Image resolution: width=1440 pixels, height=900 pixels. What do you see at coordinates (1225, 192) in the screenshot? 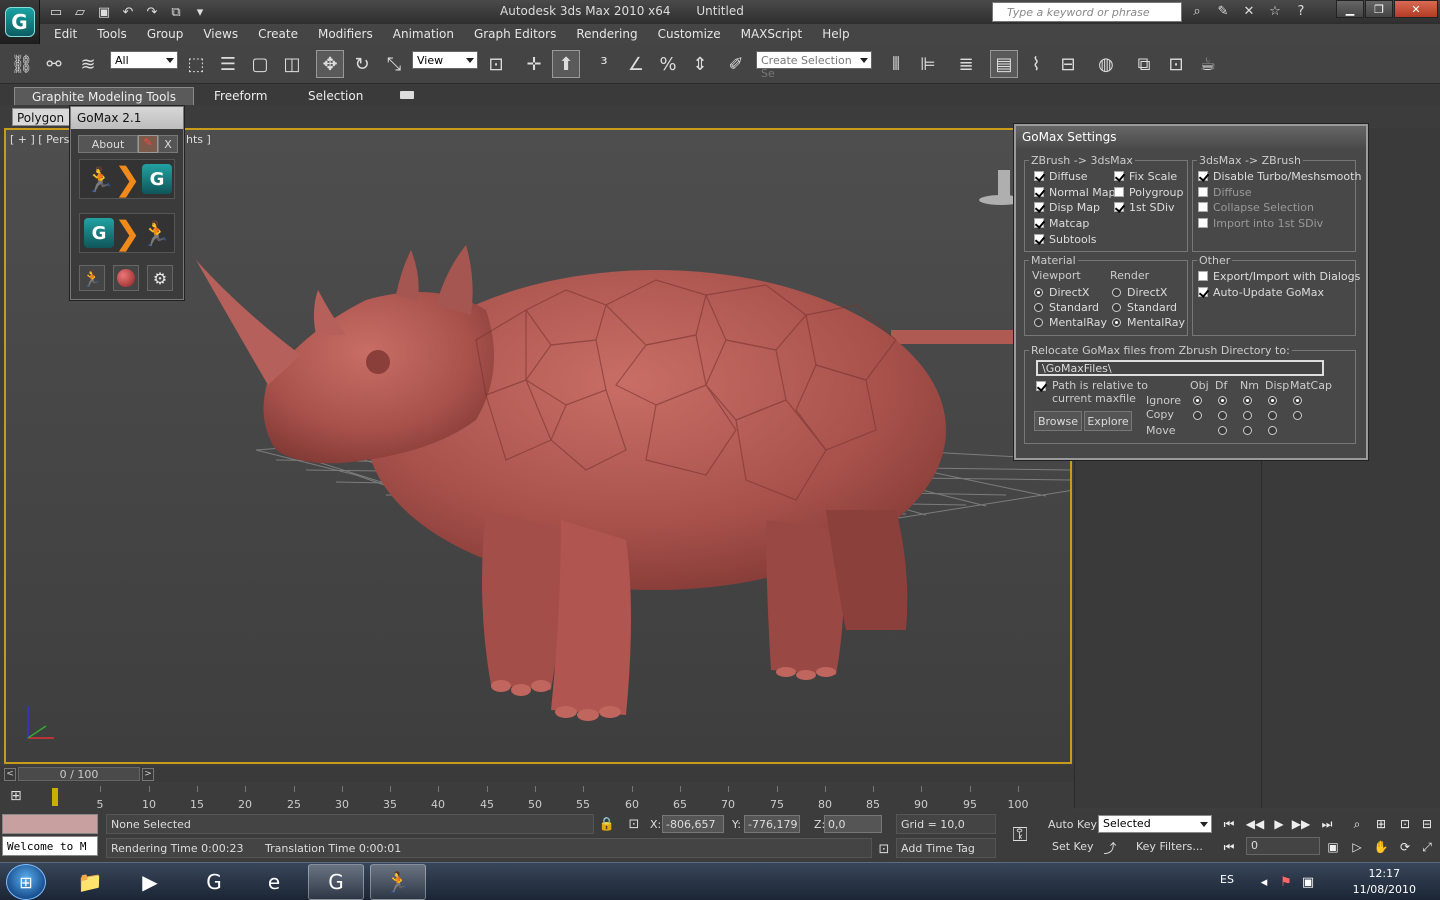
I see `checkbox-max-diffuse: Diffuse` at bounding box center [1225, 192].